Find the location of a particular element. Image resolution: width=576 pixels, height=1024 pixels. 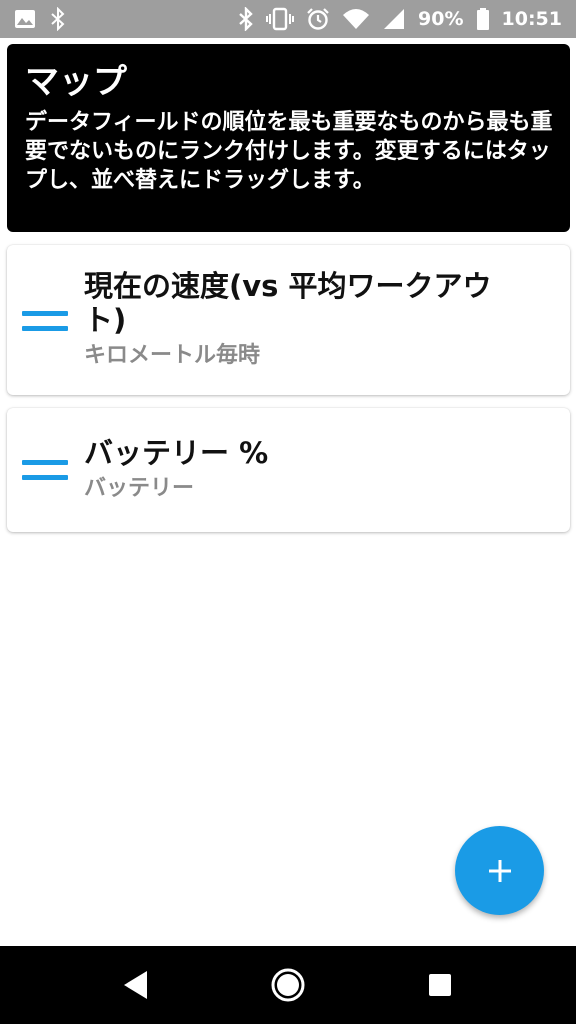

add-field-button is located at coordinates (499, 870).